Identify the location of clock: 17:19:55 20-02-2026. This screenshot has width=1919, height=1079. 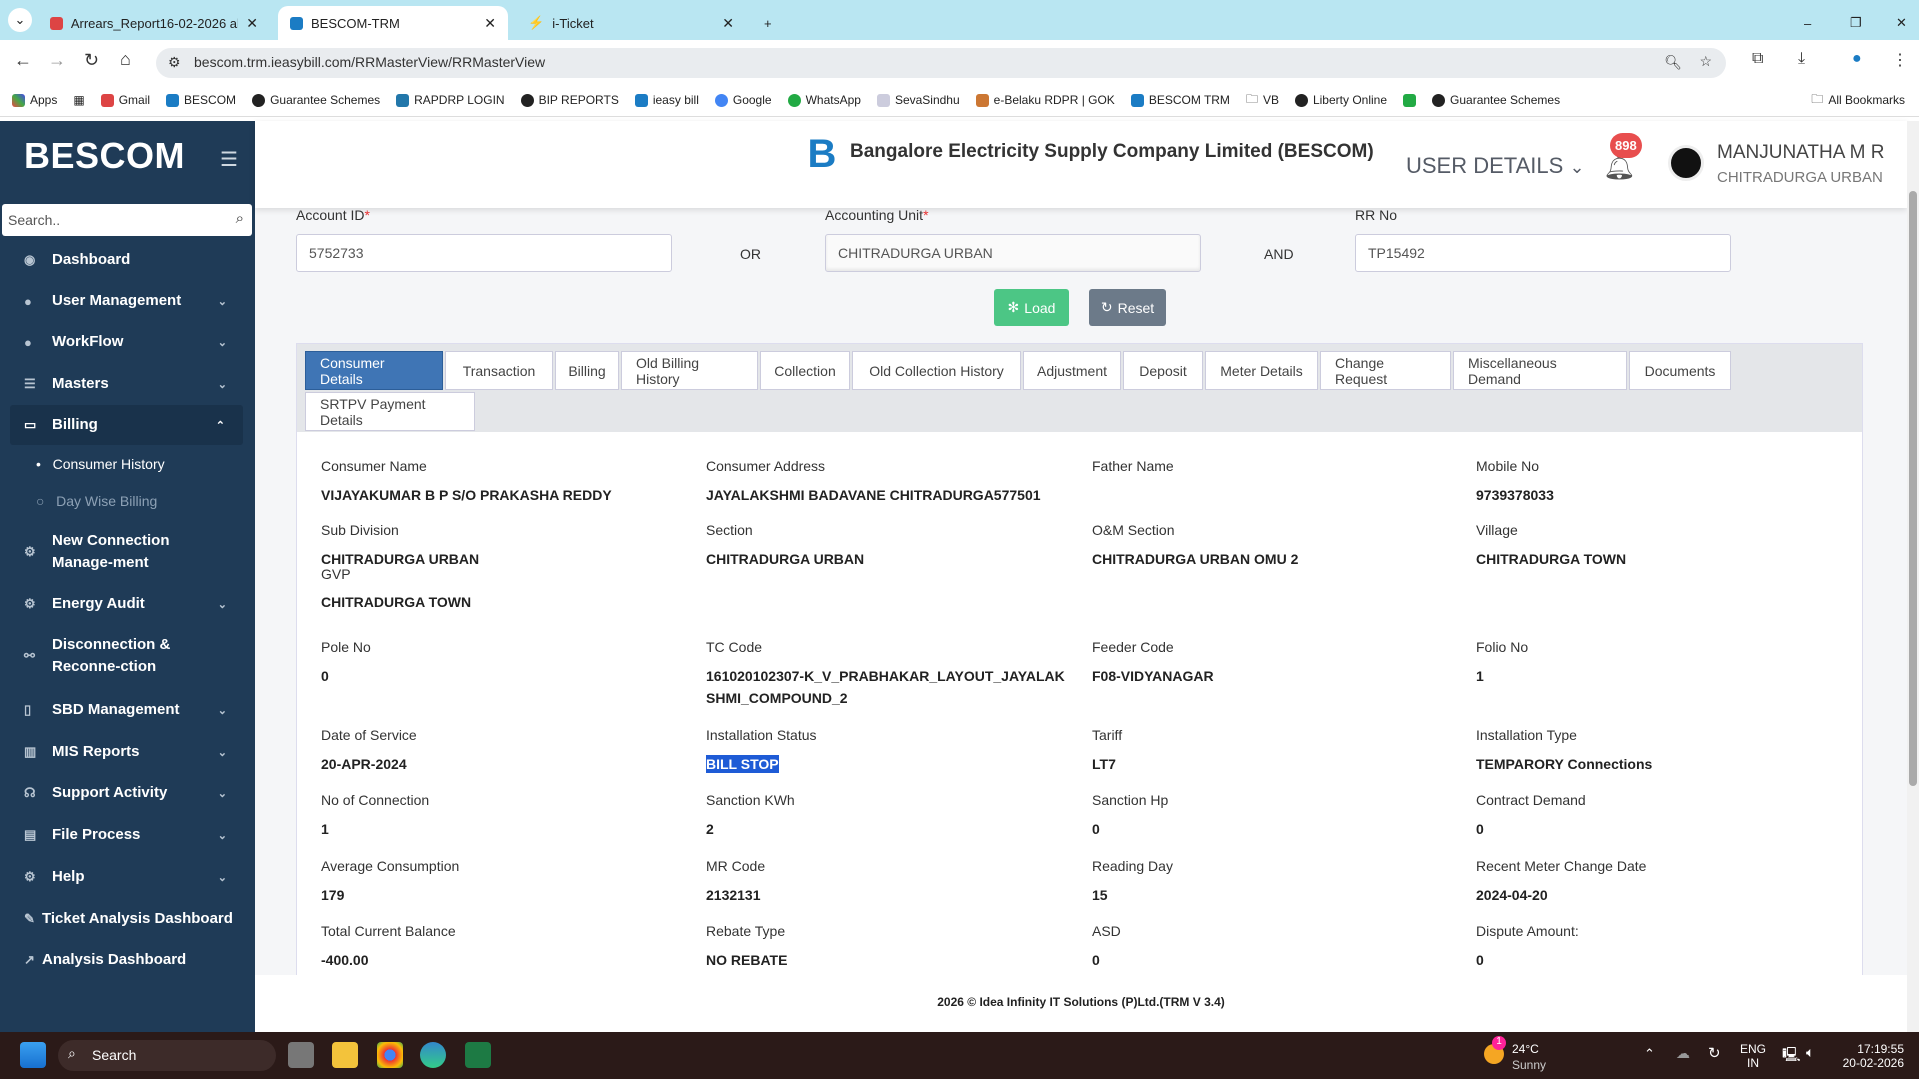
(1871, 1056).